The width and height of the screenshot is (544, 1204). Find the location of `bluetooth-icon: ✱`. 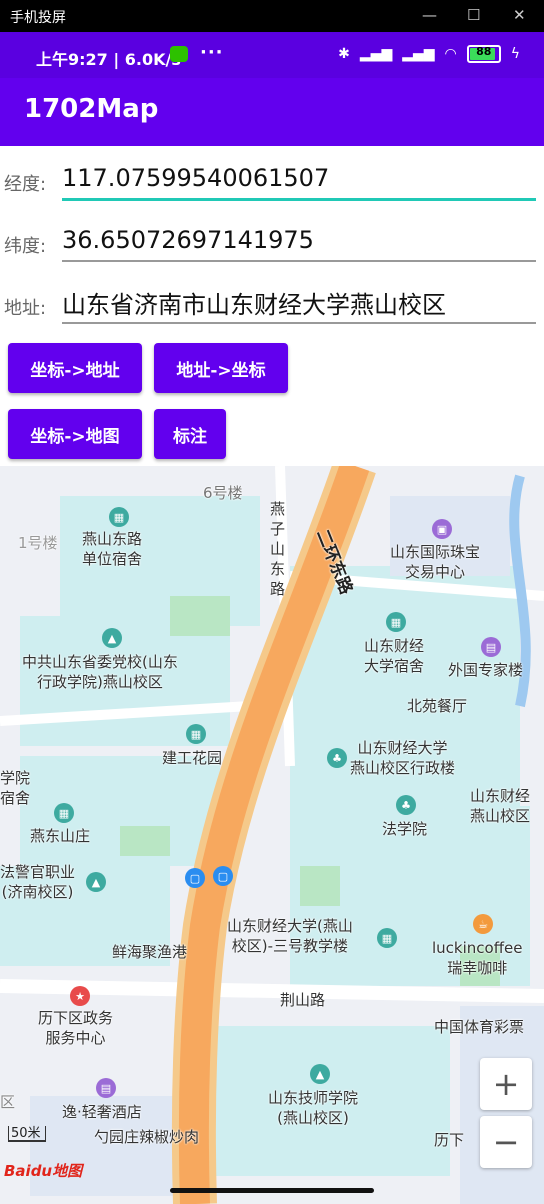

bluetooth-icon: ✱ is located at coordinates (344, 54).